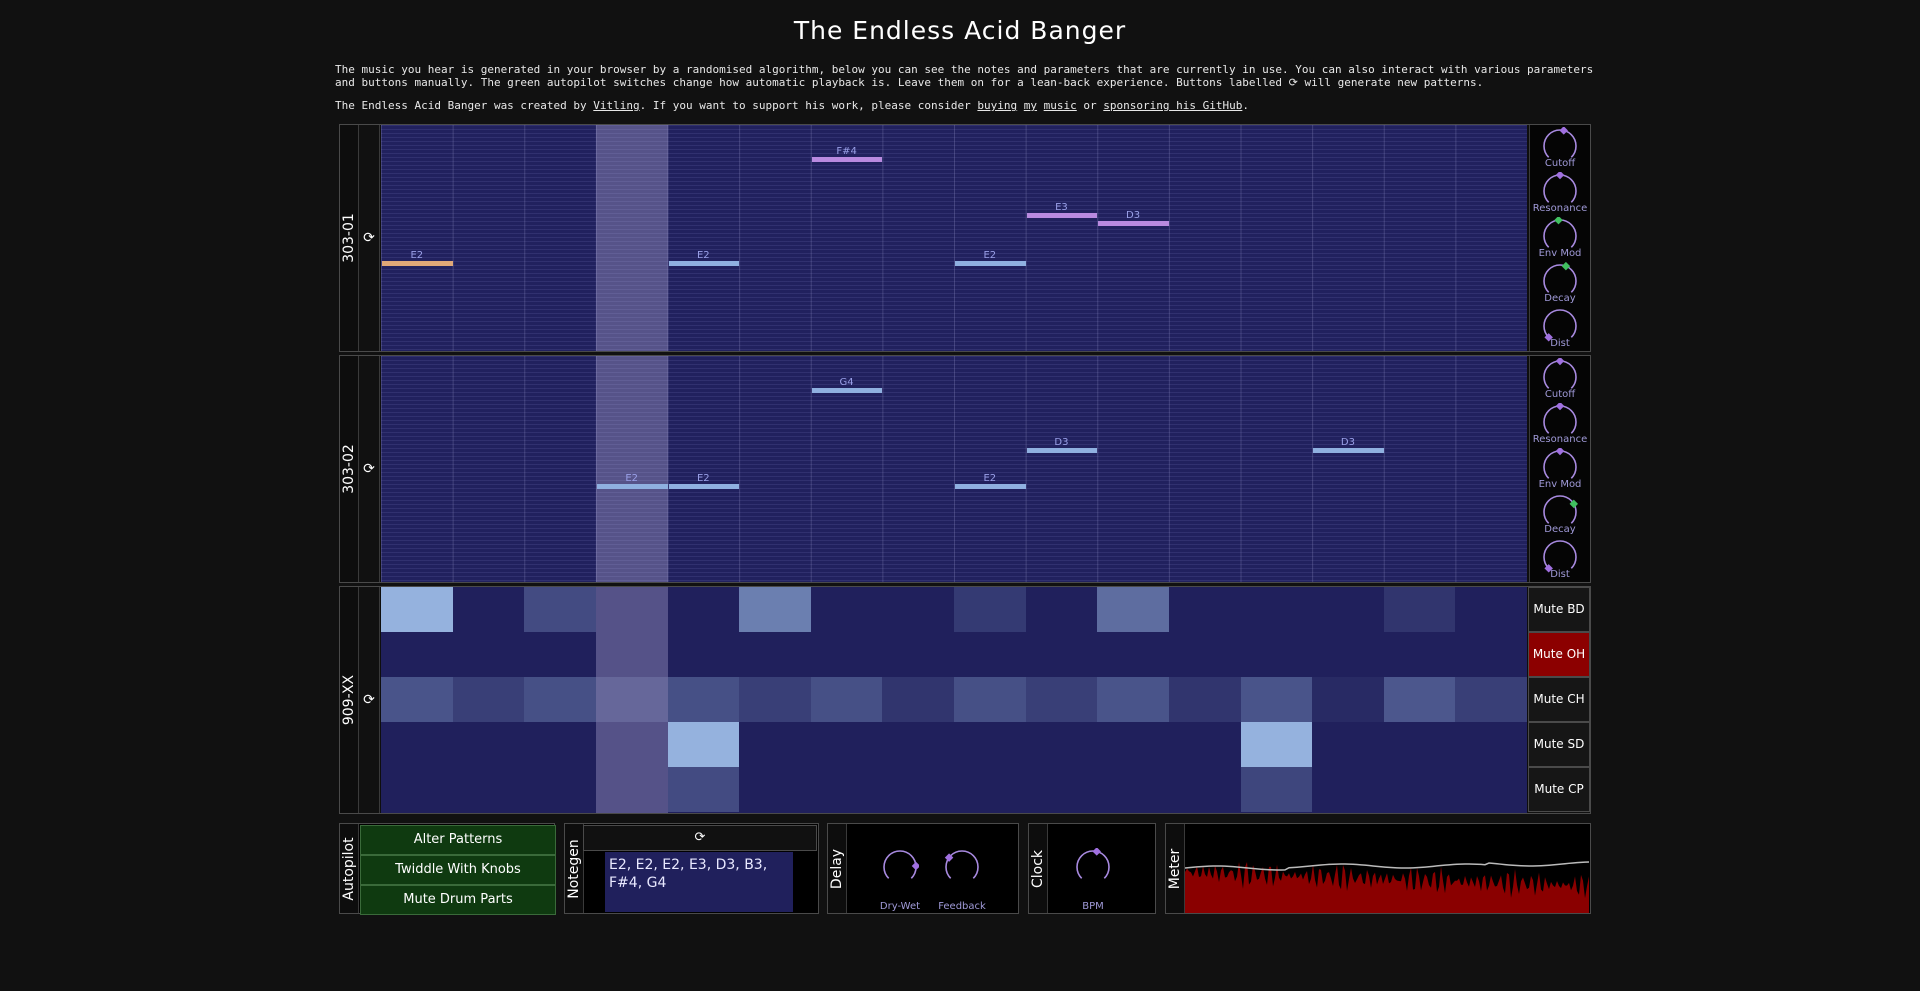  Describe the element at coordinates (962, 880) in the screenshot. I see `knob-feedback: Feedback` at that location.